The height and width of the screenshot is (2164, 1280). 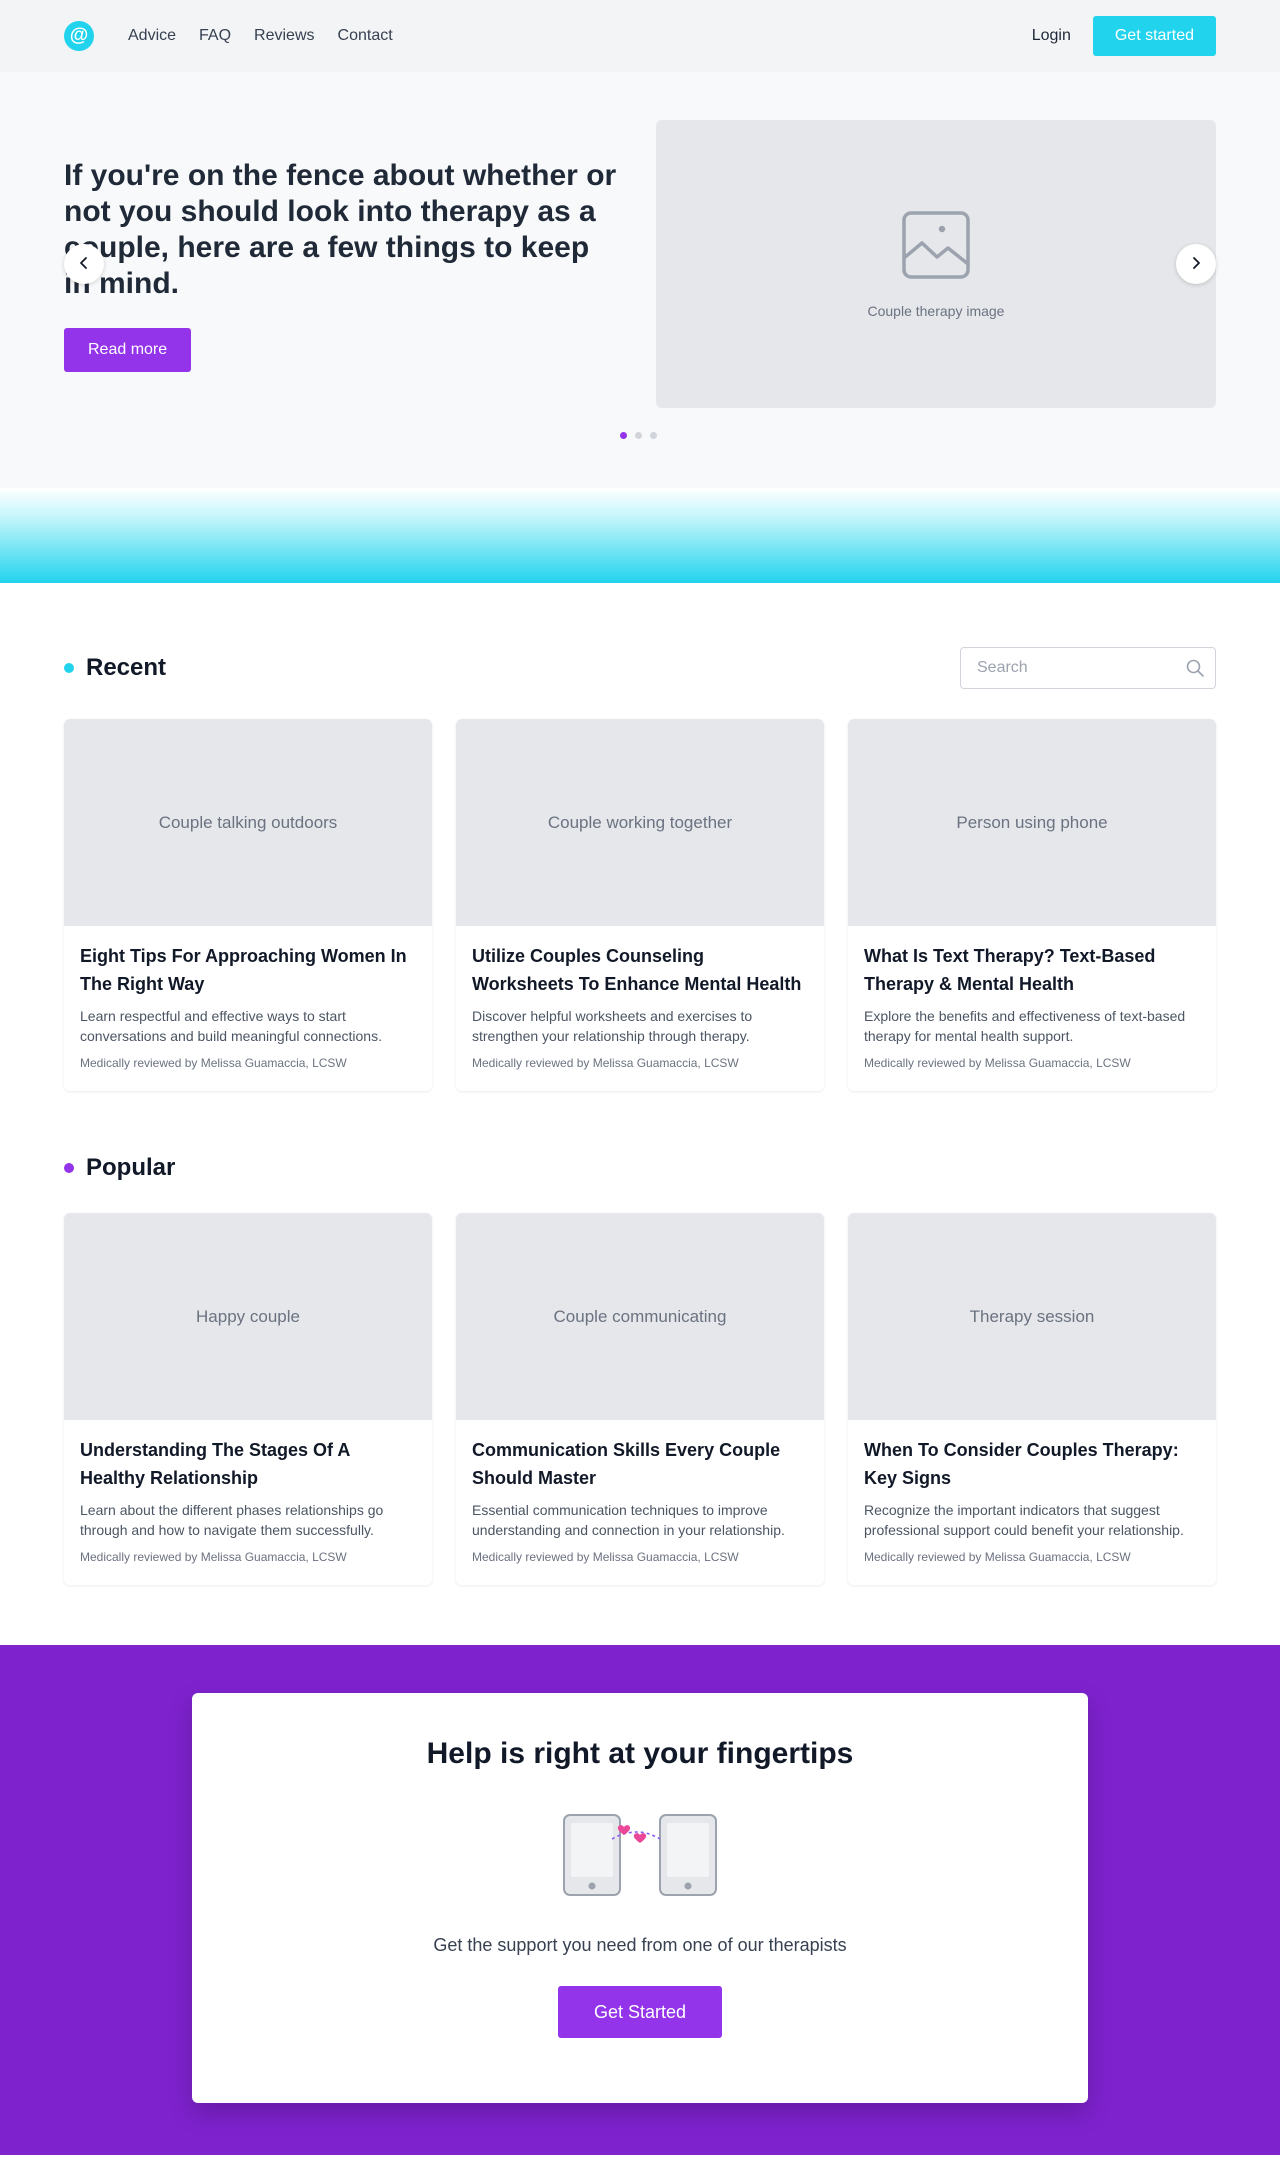 I want to click on search-box, so click(x=1088, y=668).